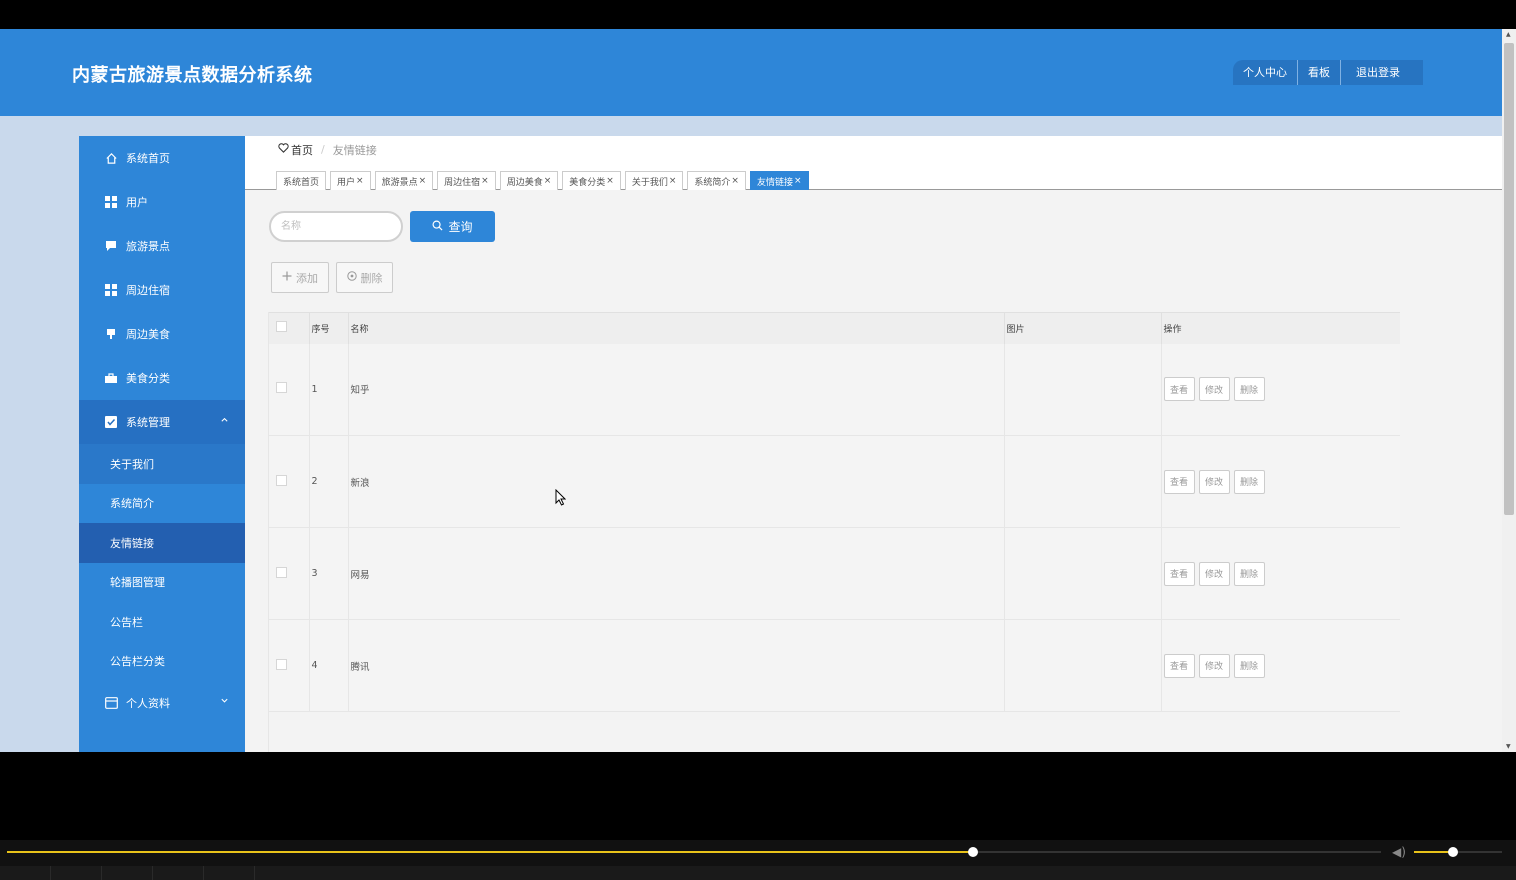  What do you see at coordinates (162, 202) in the screenshot?
I see `sidebar-item-users: 用户` at bounding box center [162, 202].